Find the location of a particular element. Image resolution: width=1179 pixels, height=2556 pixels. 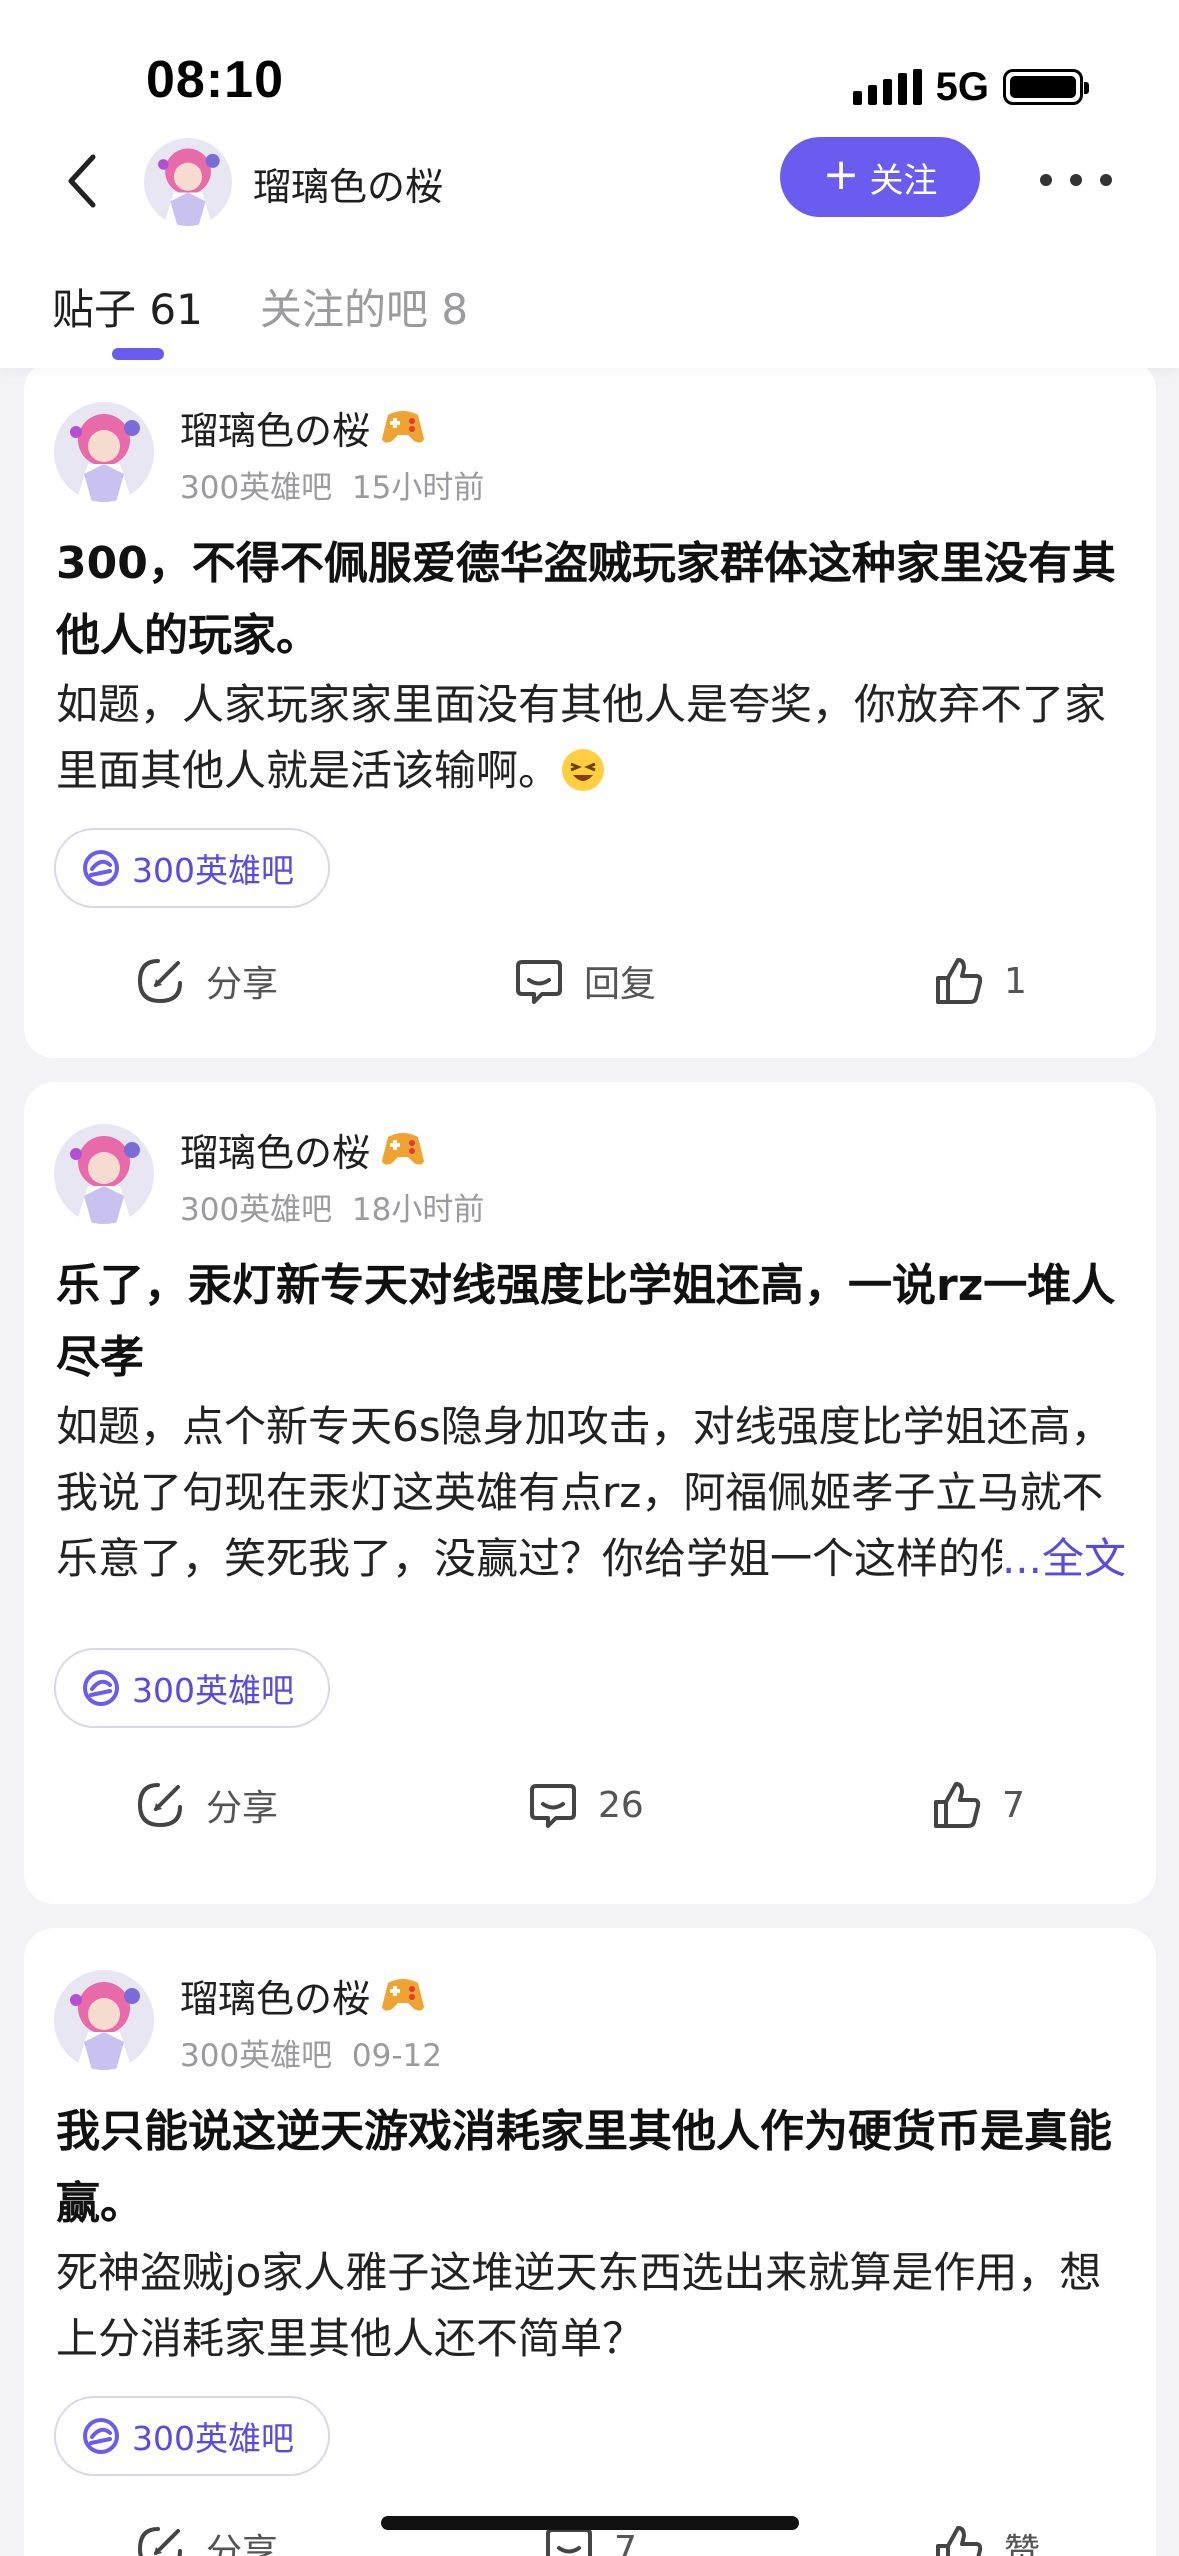

post-meta: 300英雄吧 15小时前 is located at coordinates (332, 484).